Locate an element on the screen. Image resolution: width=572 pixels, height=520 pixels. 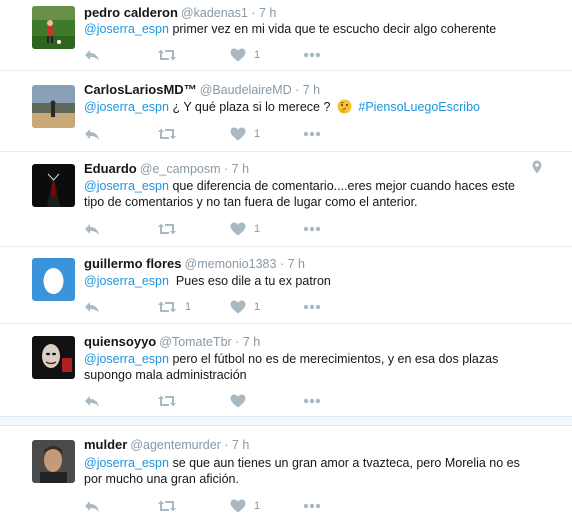
display-name: CarlosLariosMD™ is located at coordinates (140, 89).